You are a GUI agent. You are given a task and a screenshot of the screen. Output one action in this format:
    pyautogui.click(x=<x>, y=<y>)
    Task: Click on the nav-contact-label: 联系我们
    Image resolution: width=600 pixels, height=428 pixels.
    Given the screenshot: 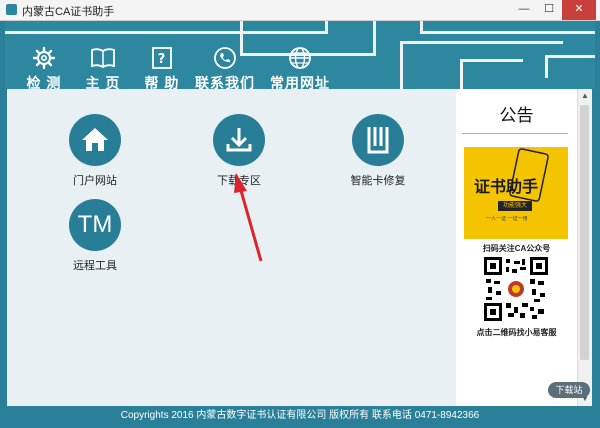 What is the action you would take?
    pyautogui.click(x=225, y=82)
    